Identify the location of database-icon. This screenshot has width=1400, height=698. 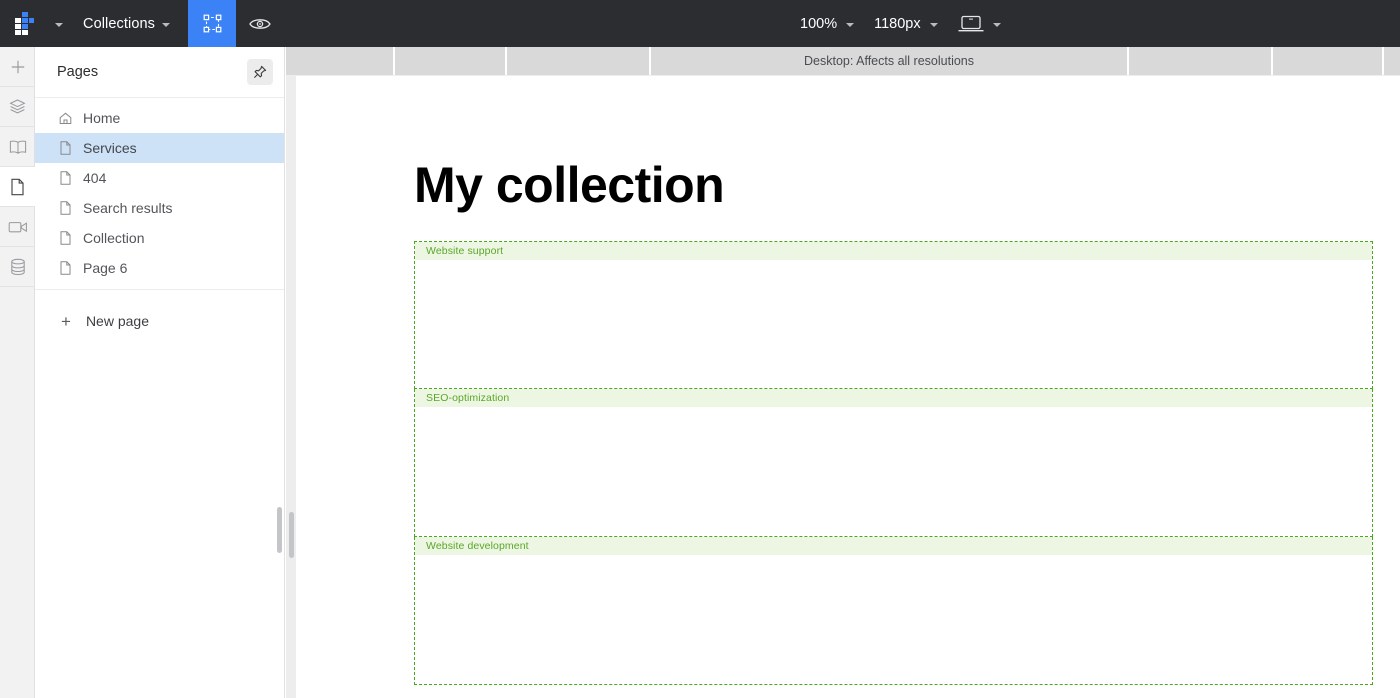
(17, 266).